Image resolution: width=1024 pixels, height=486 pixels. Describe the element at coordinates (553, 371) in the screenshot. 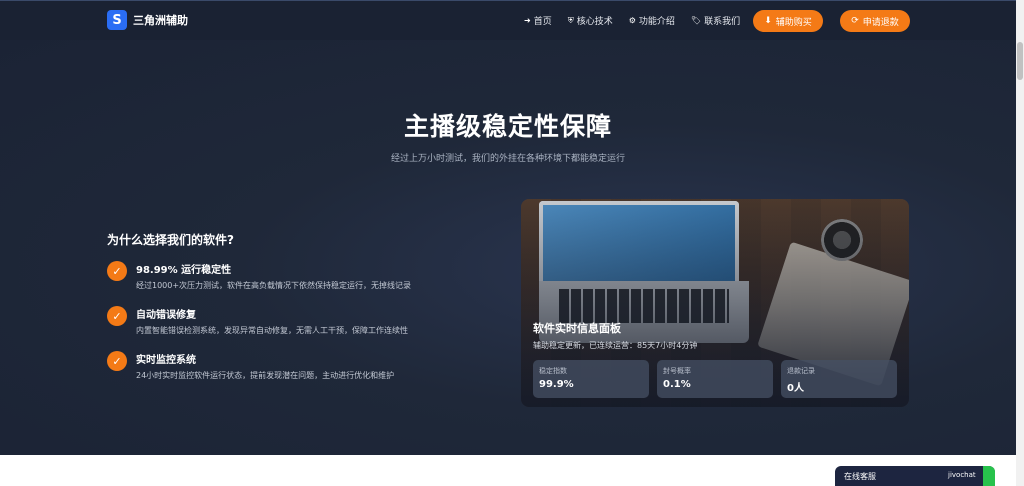

I see `stat-label: 稳定指数` at that location.